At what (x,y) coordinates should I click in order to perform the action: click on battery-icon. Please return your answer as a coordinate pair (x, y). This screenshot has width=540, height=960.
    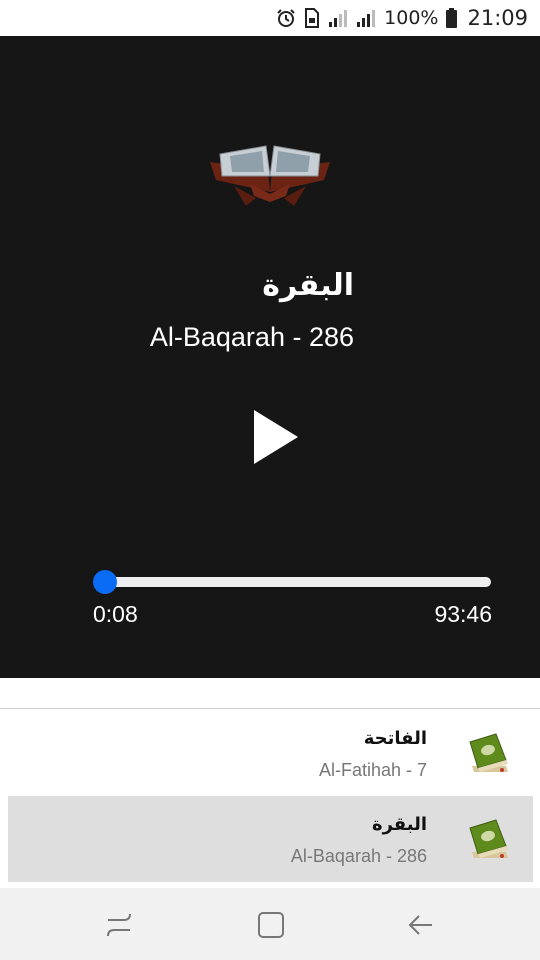
    Looking at the image, I should click on (452, 18).